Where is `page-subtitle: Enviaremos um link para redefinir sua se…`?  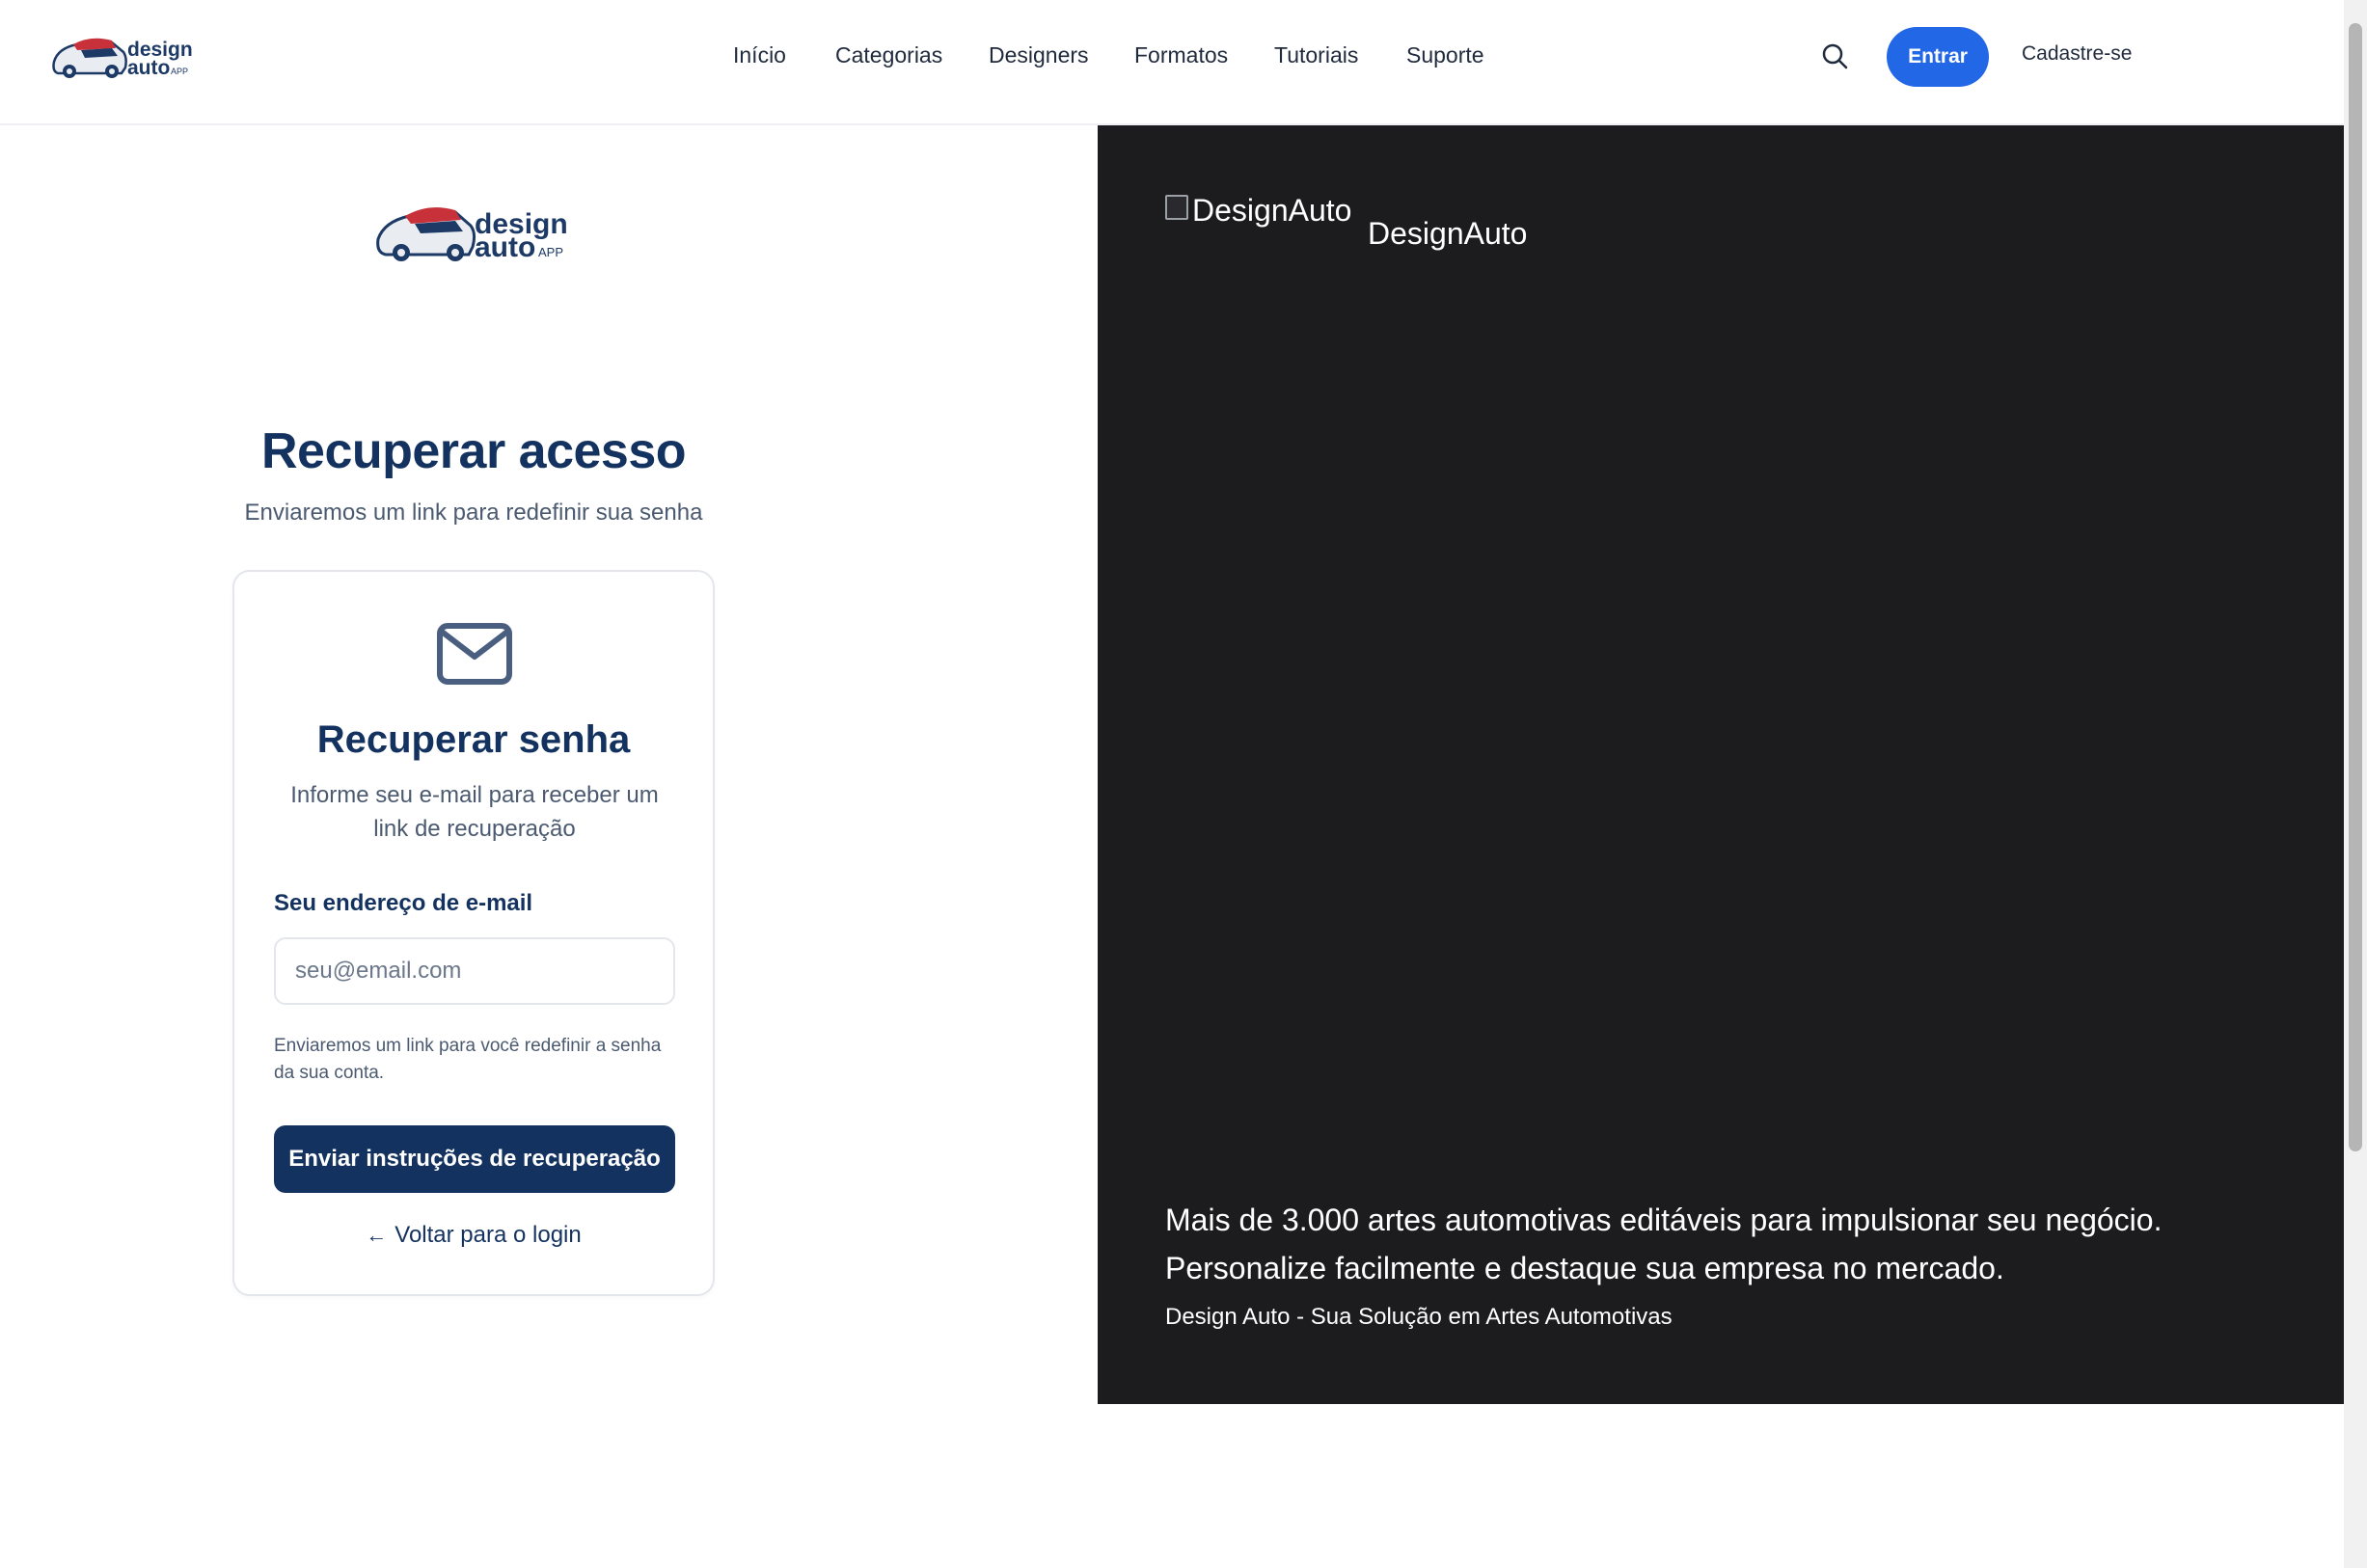
page-subtitle: Enviaremos um link para redefinir sua se… is located at coordinates (474, 513).